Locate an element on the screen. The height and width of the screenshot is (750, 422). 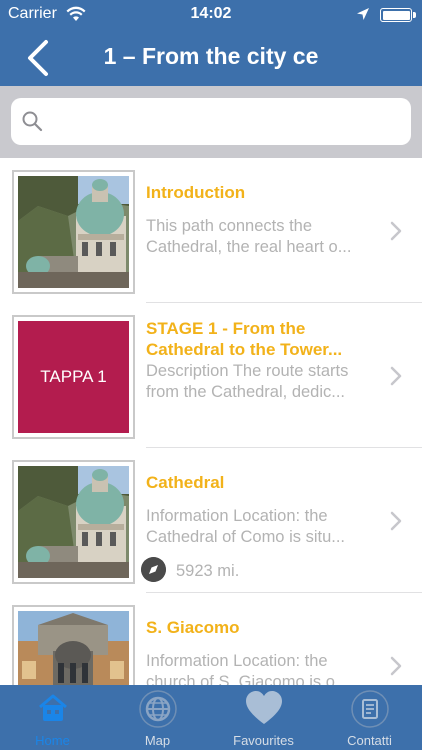
item-title: S. Giacomo is located at coordinates (193, 627).